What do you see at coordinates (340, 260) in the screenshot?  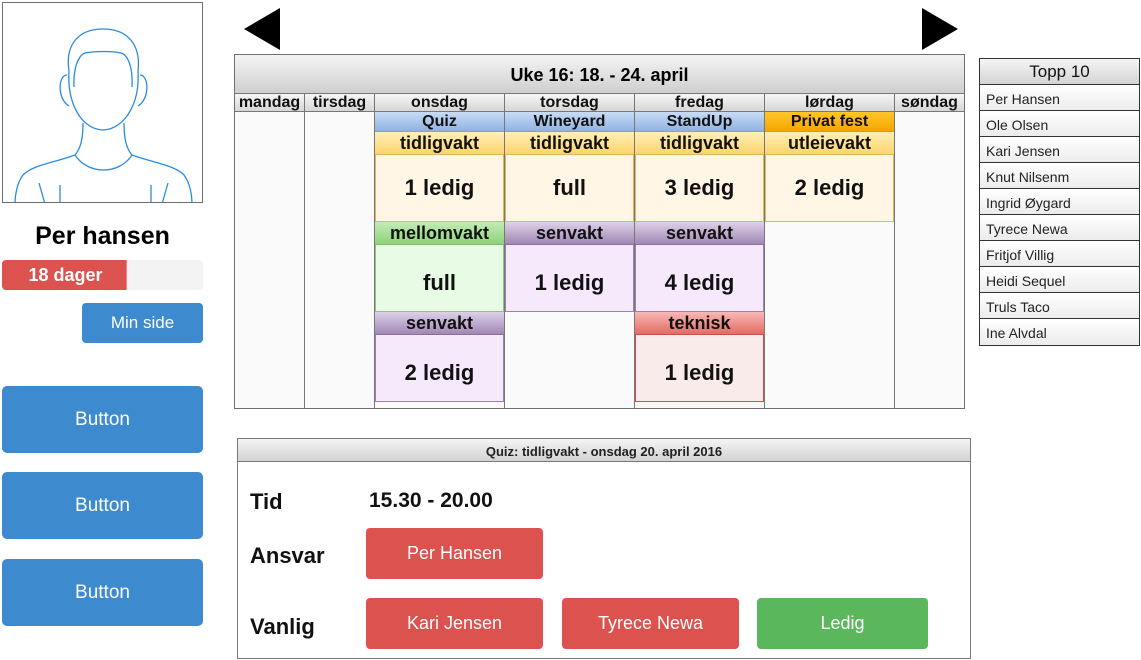 I see `day-column-tirsdag` at bounding box center [340, 260].